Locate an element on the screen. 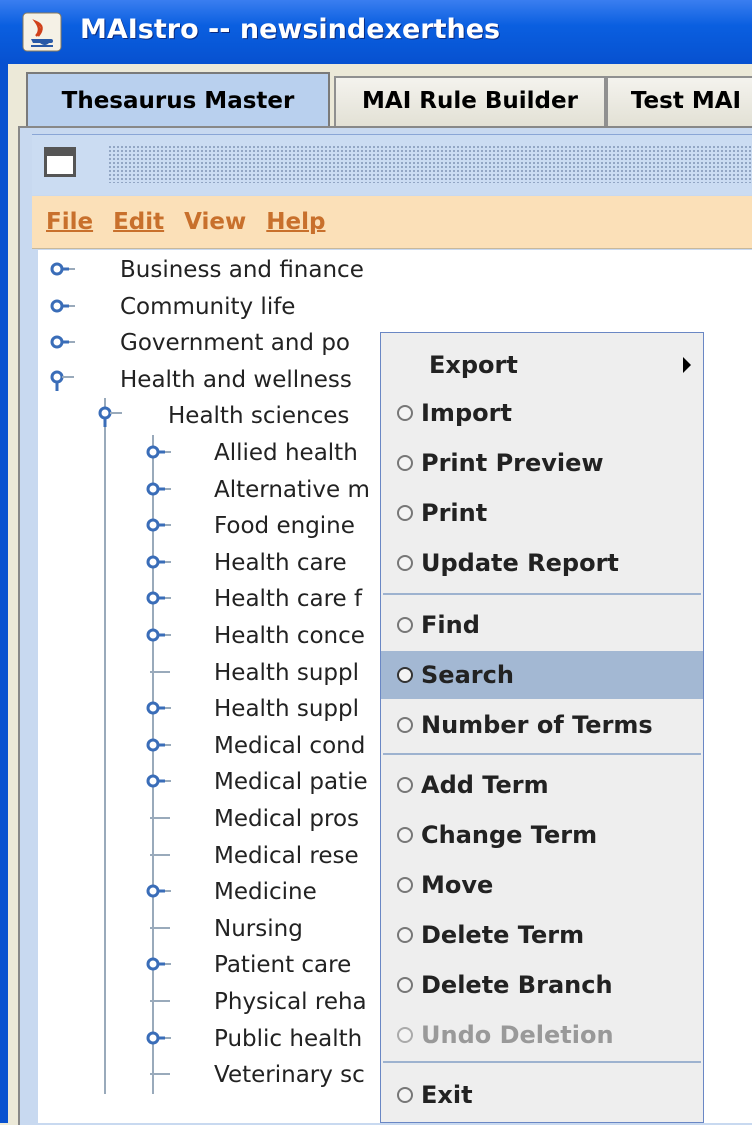 Image resolution: width=752 pixels, height=1125 pixels. tree-node-label: Medical rese is located at coordinates (286, 855).